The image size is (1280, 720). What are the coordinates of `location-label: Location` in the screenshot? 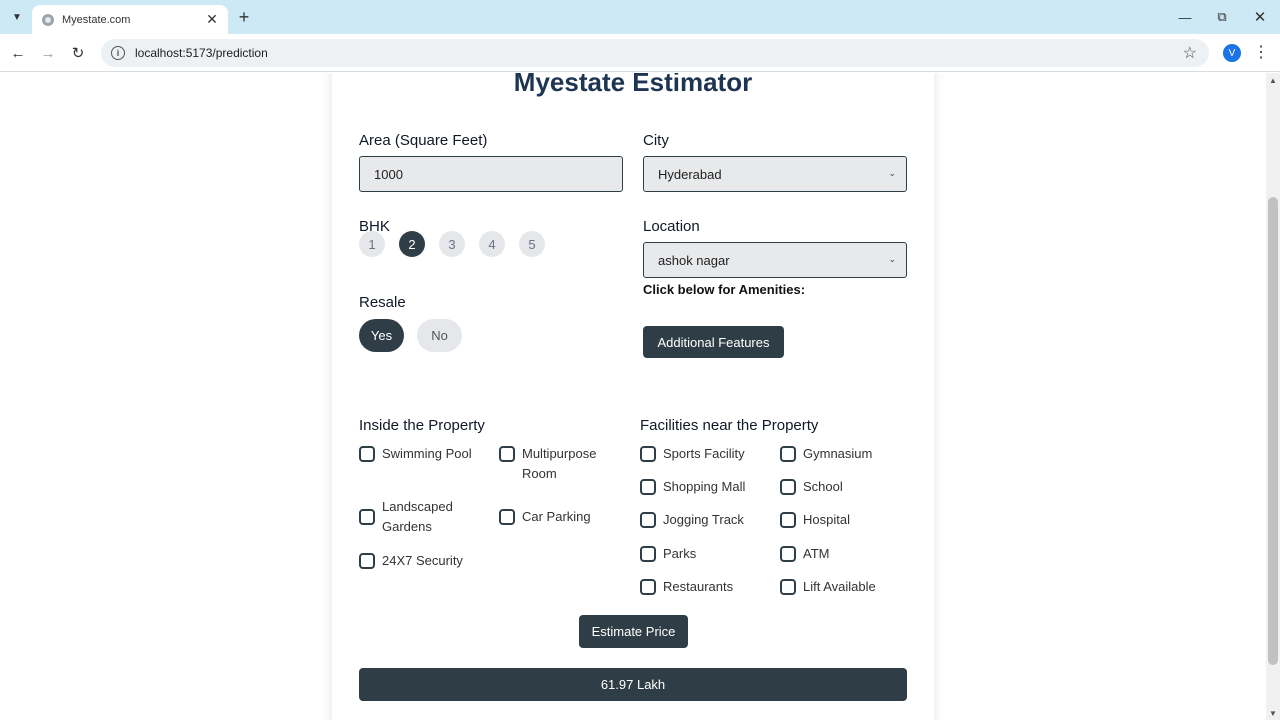 It's located at (671, 226).